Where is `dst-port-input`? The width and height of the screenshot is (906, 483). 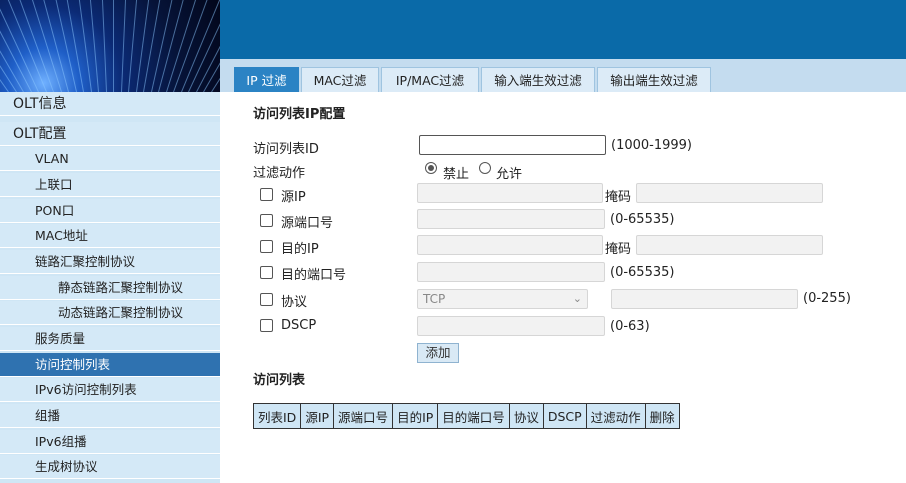
dst-port-input is located at coordinates (511, 272).